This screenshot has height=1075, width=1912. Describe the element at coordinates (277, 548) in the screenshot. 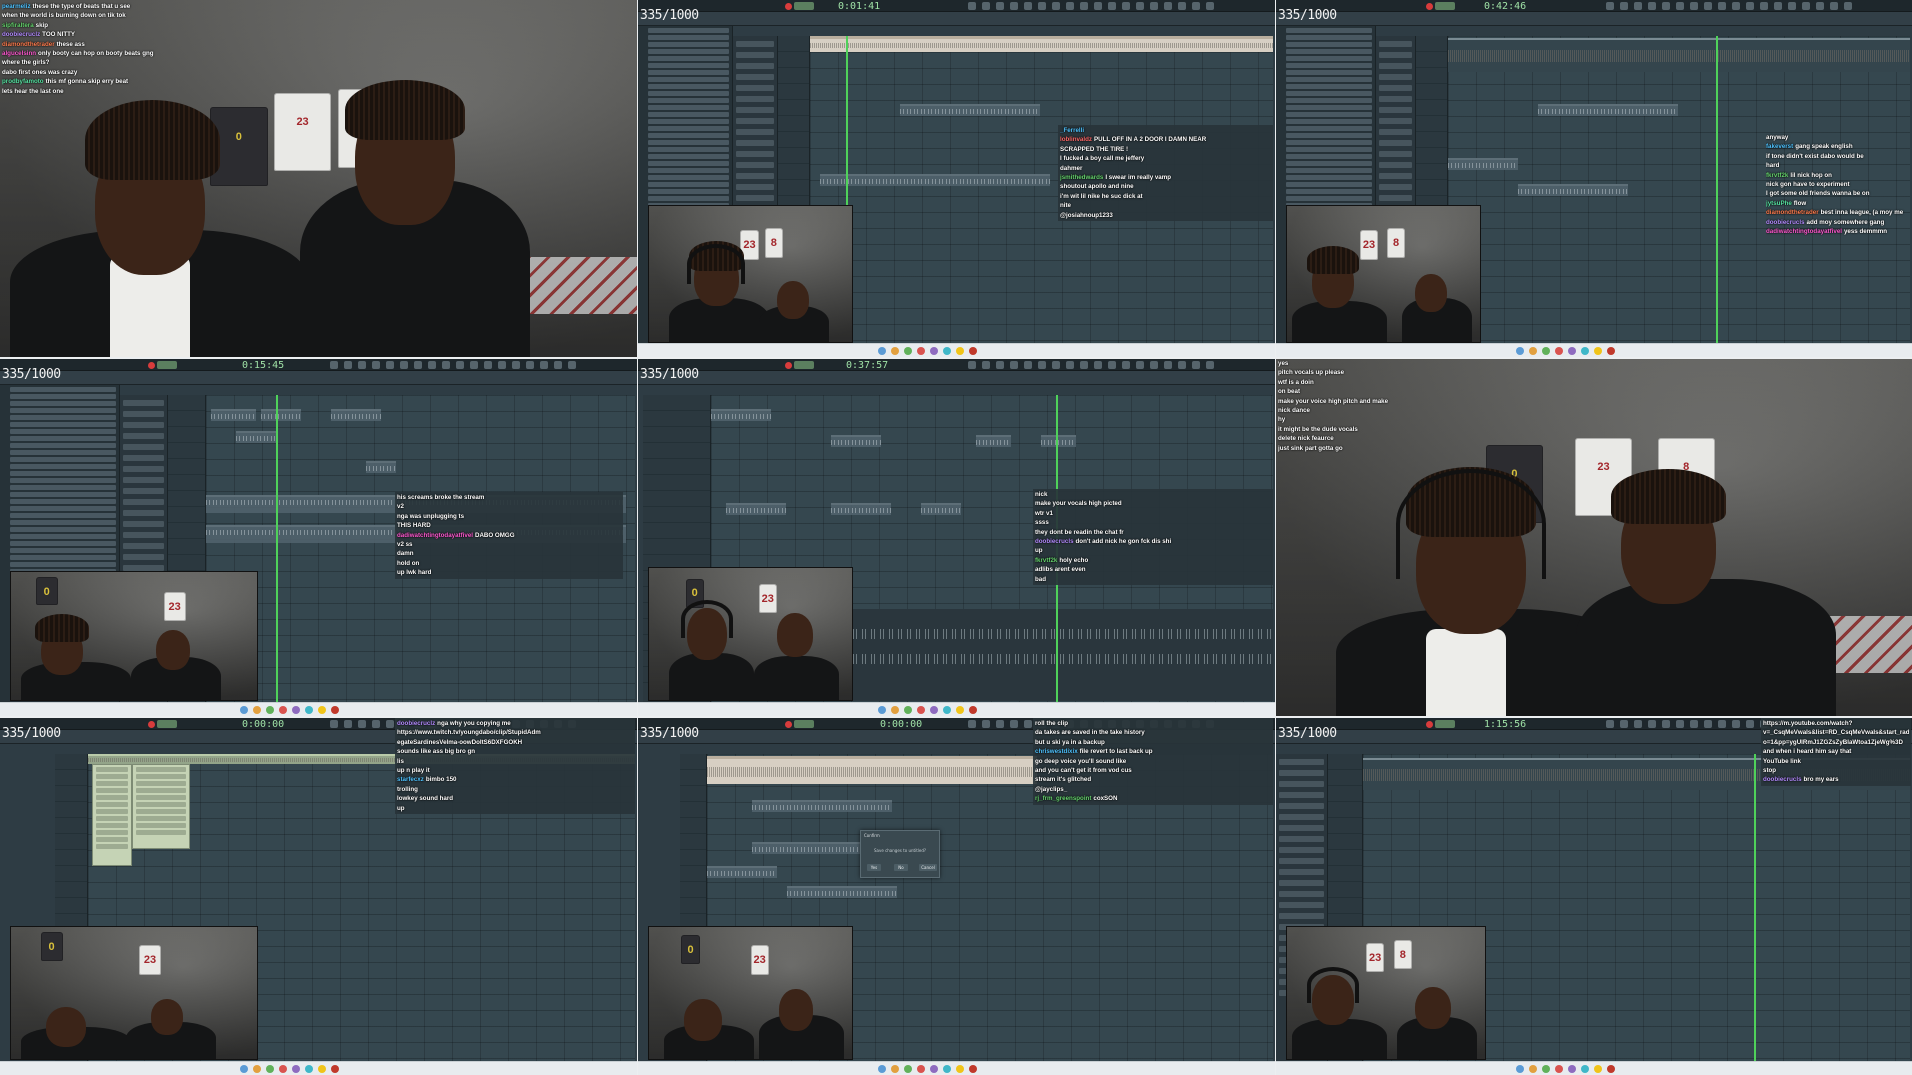

I see `playhead` at that location.